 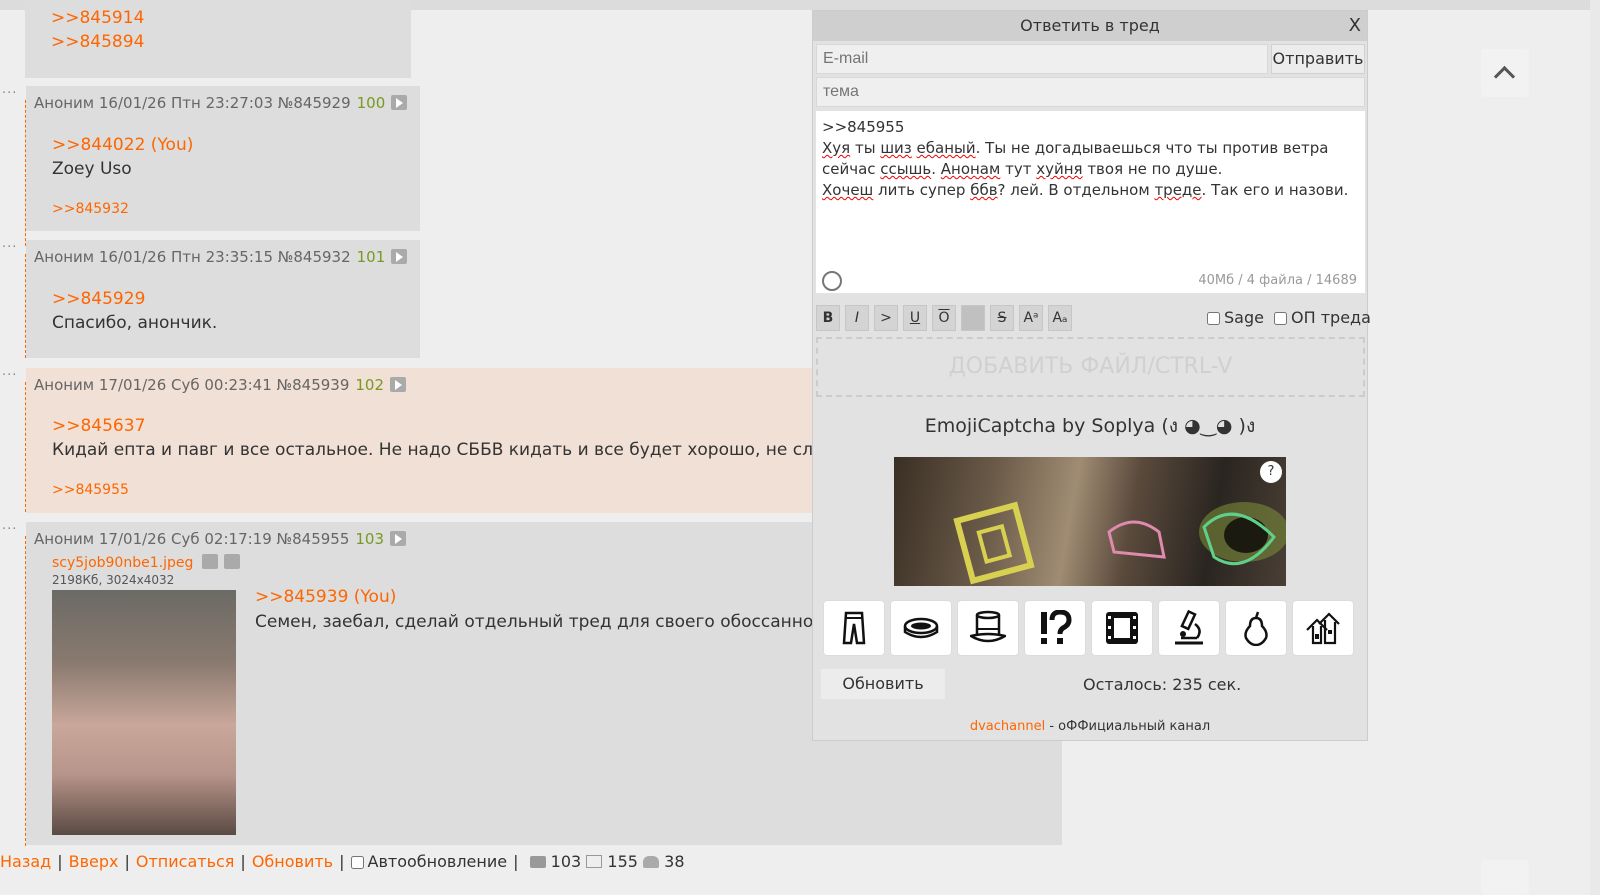 I want to click on unsubscribe-link: Отписаться, so click(x=185, y=861).